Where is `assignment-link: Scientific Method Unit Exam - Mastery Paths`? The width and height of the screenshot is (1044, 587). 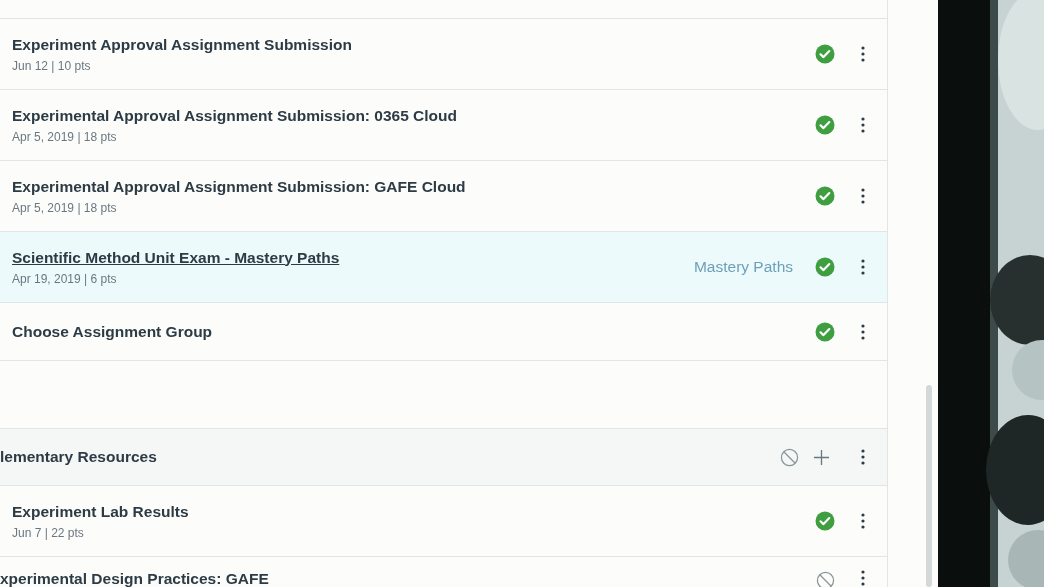
assignment-link: Scientific Method Unit Exam - Mastery Paths is located at coordinates (176, 257).